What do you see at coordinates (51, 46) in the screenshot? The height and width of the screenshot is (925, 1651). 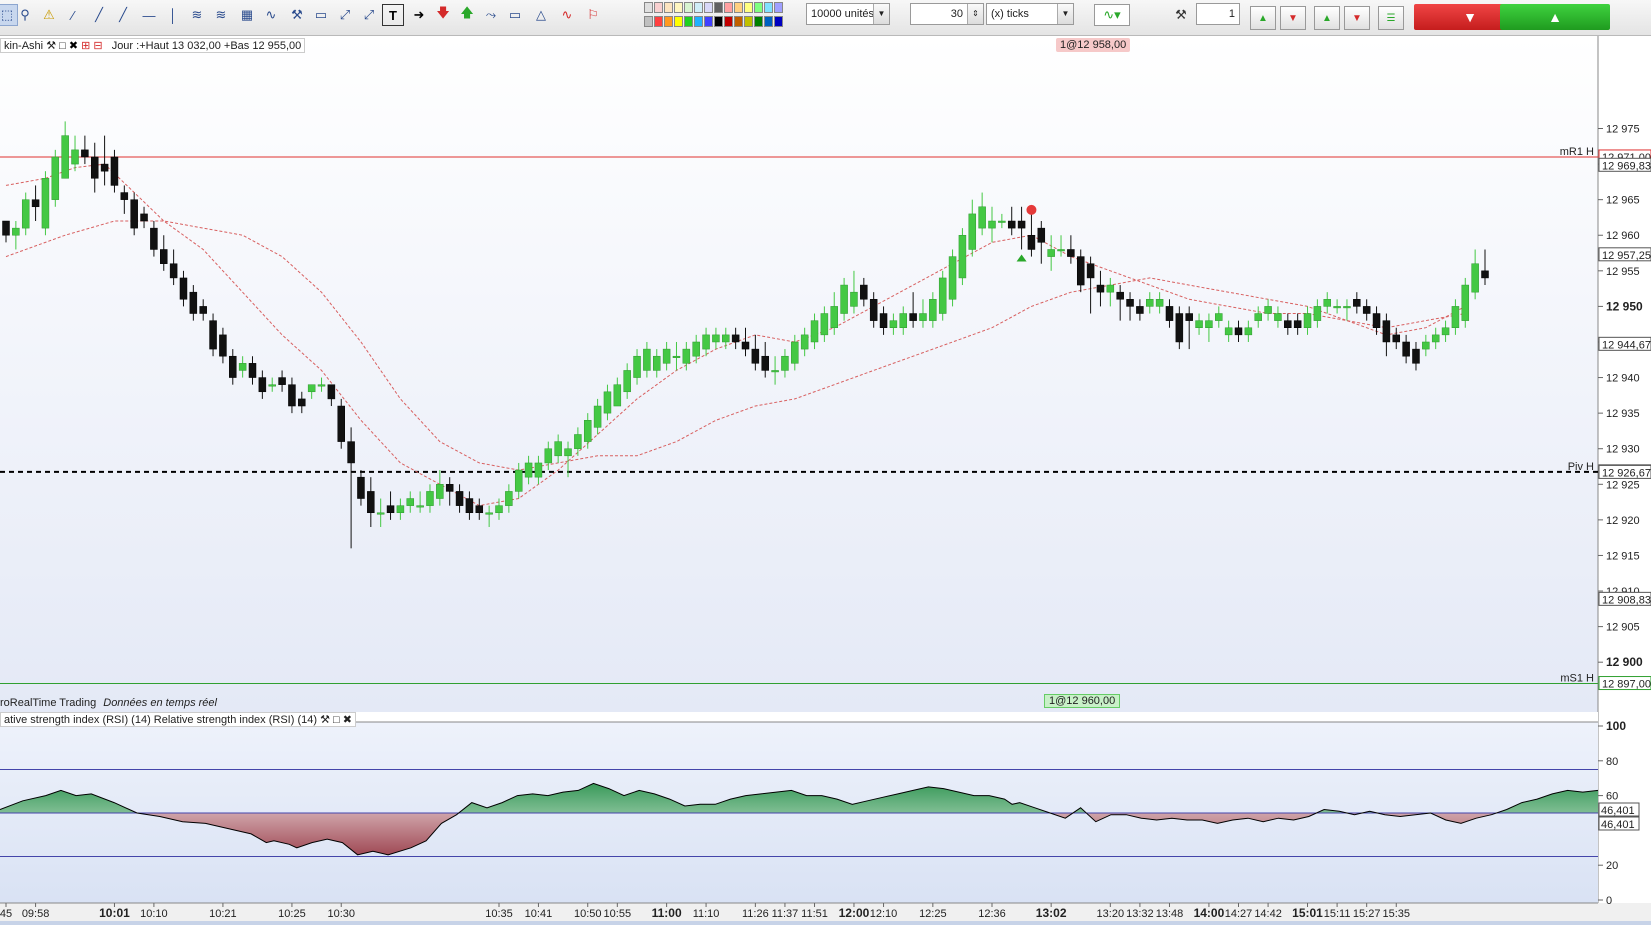 I see `wrench-icon: ⚒` at bounding box center [51, 46].